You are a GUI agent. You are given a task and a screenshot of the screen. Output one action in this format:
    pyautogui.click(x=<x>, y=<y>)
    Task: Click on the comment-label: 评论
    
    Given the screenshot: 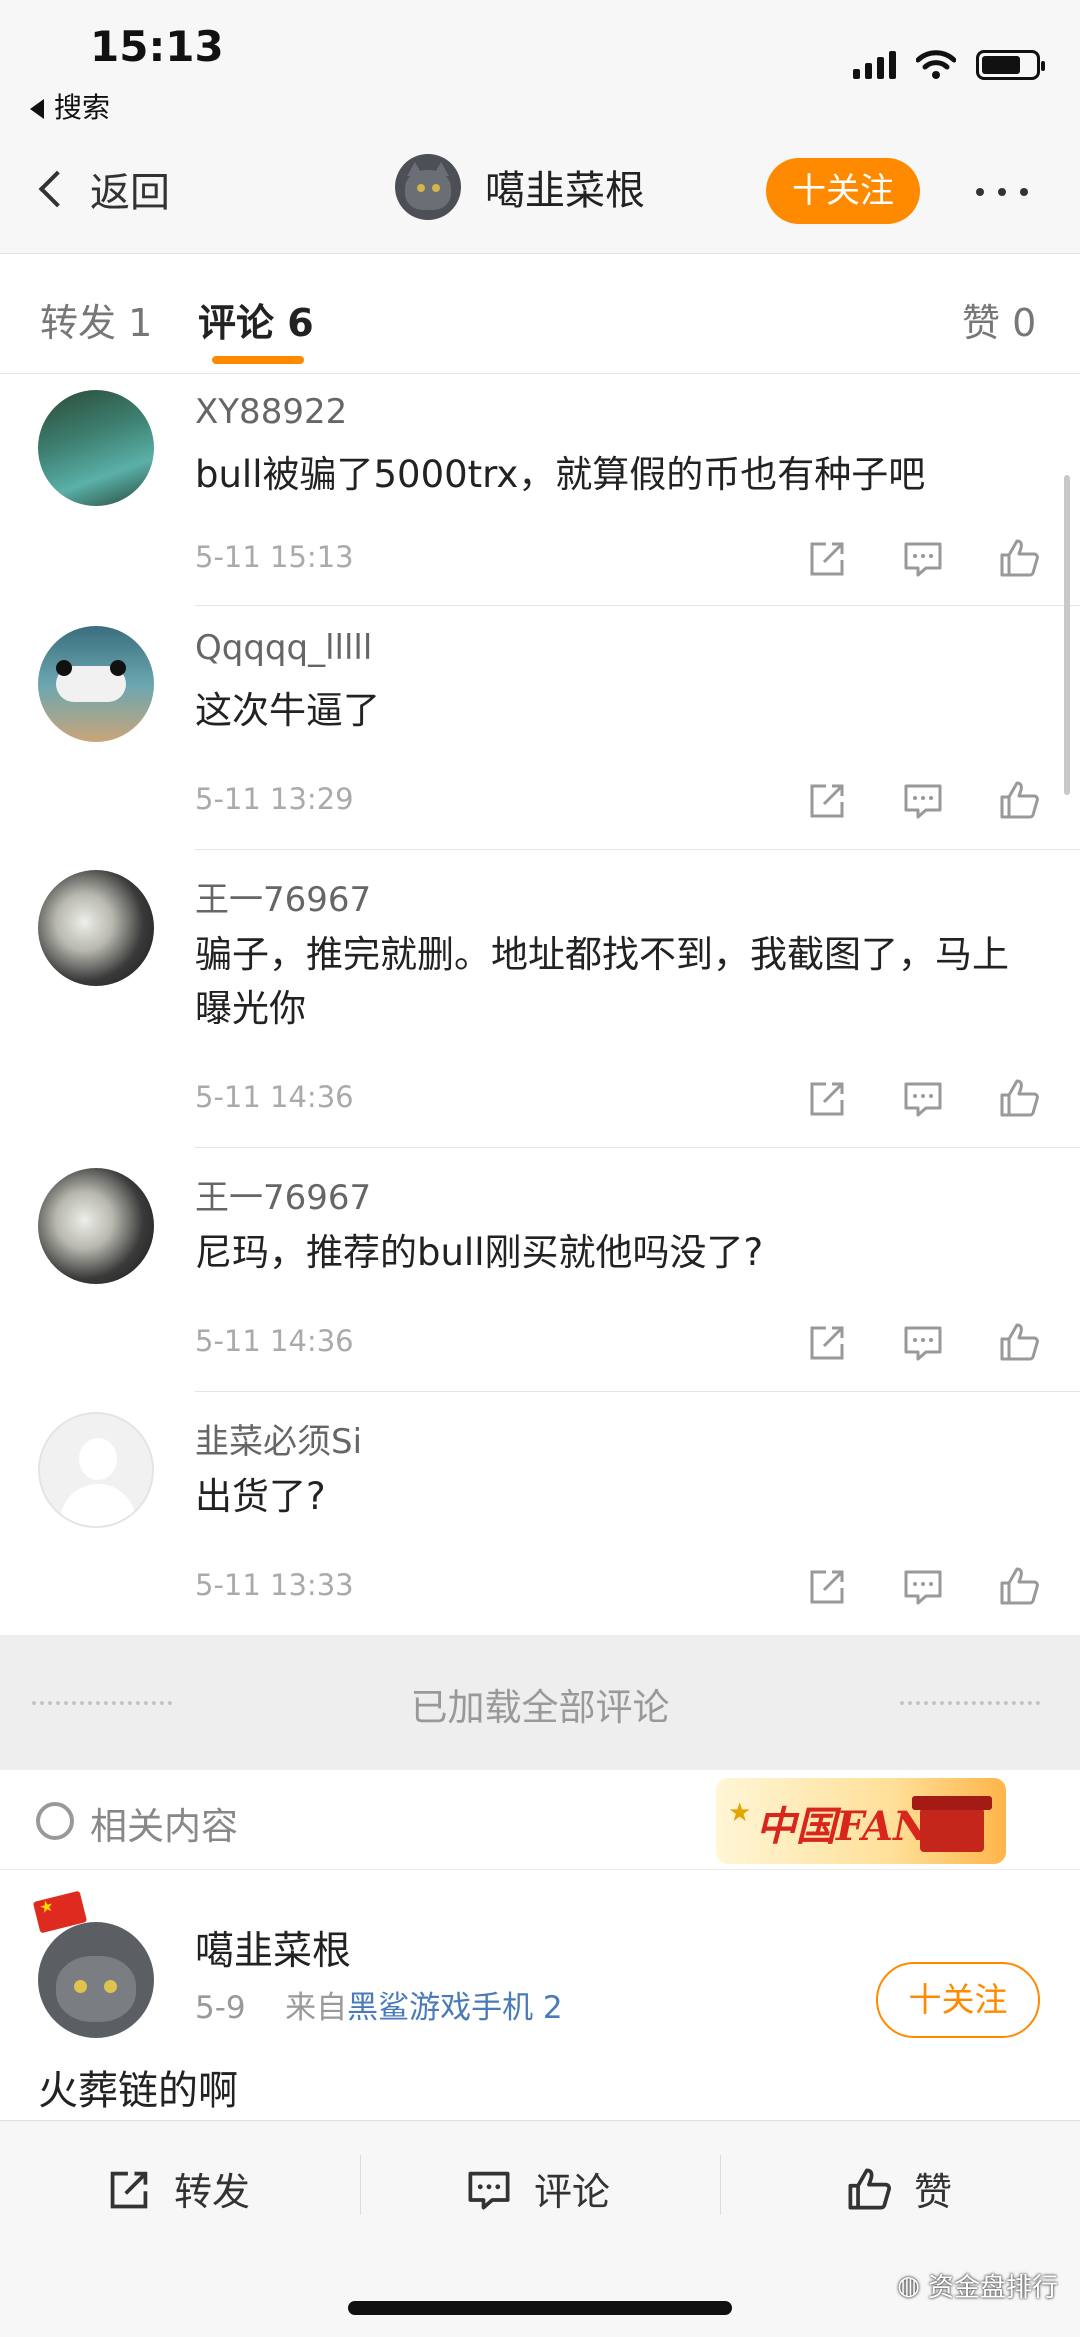 What is the action you would take?
    pyautogui.click(x=572, y=2192)
    